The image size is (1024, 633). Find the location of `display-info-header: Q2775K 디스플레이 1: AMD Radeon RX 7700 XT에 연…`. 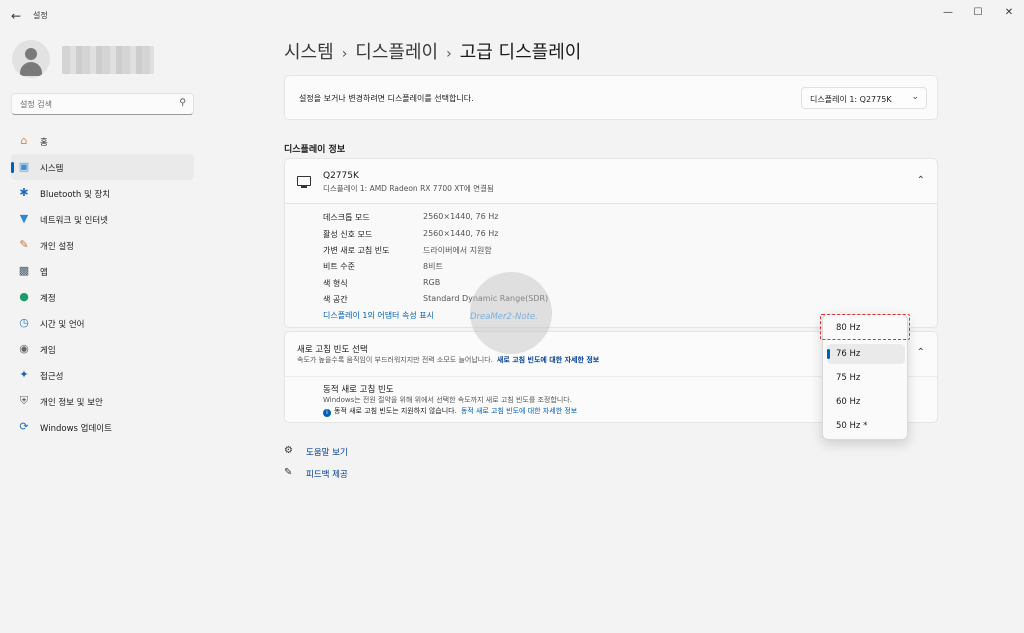

display-info-header: Q2775K 디스플레이 1: AMD Radeon RX 7700 XT에 연… is located at coordinates (611, 181).